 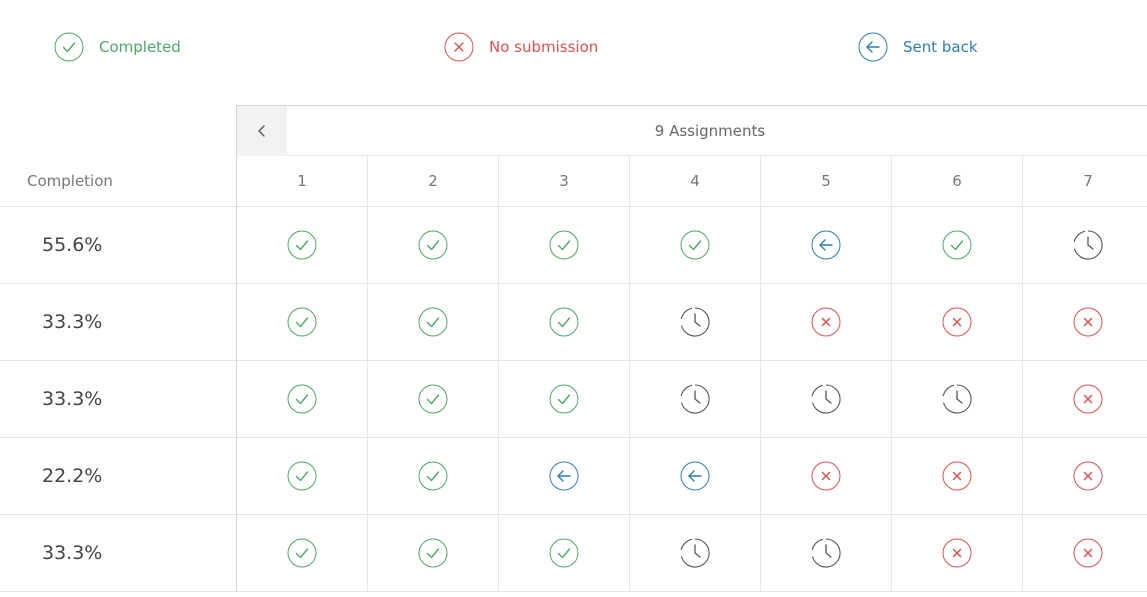 I want to click on previous-page-button, so click(x=262, y=131).